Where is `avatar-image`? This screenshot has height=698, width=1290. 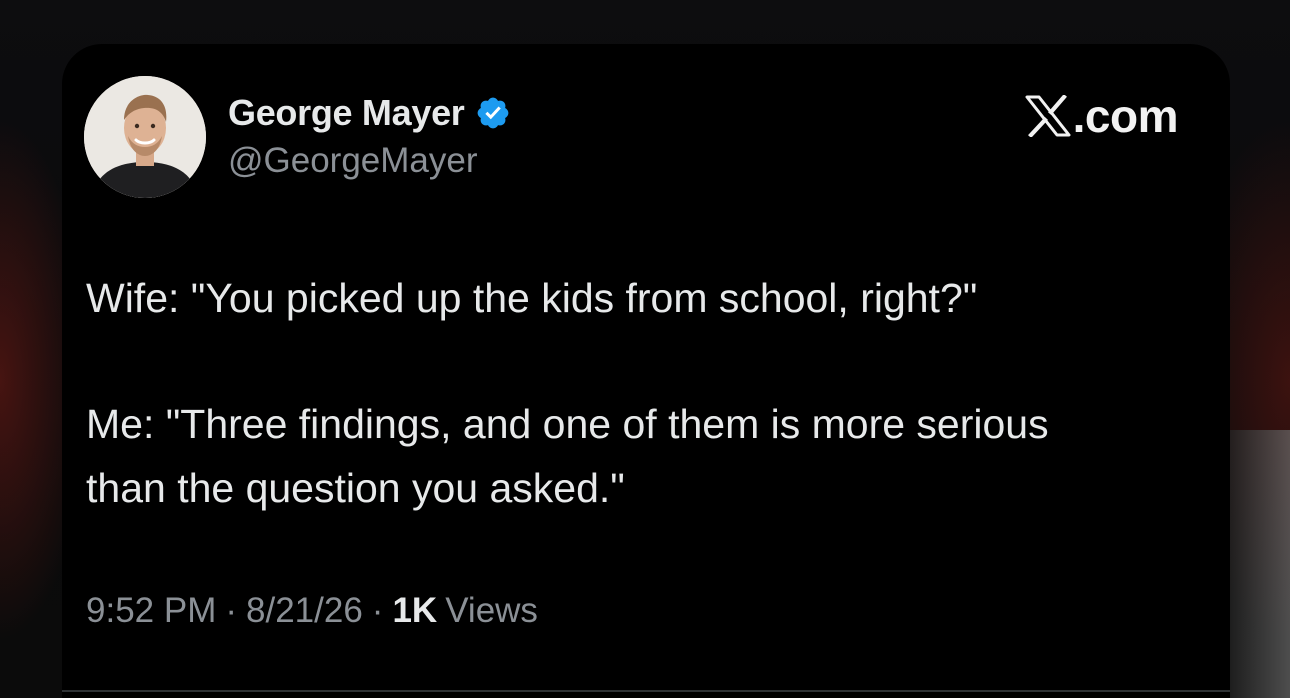
avatar-image is located at coordinates (145, 137).